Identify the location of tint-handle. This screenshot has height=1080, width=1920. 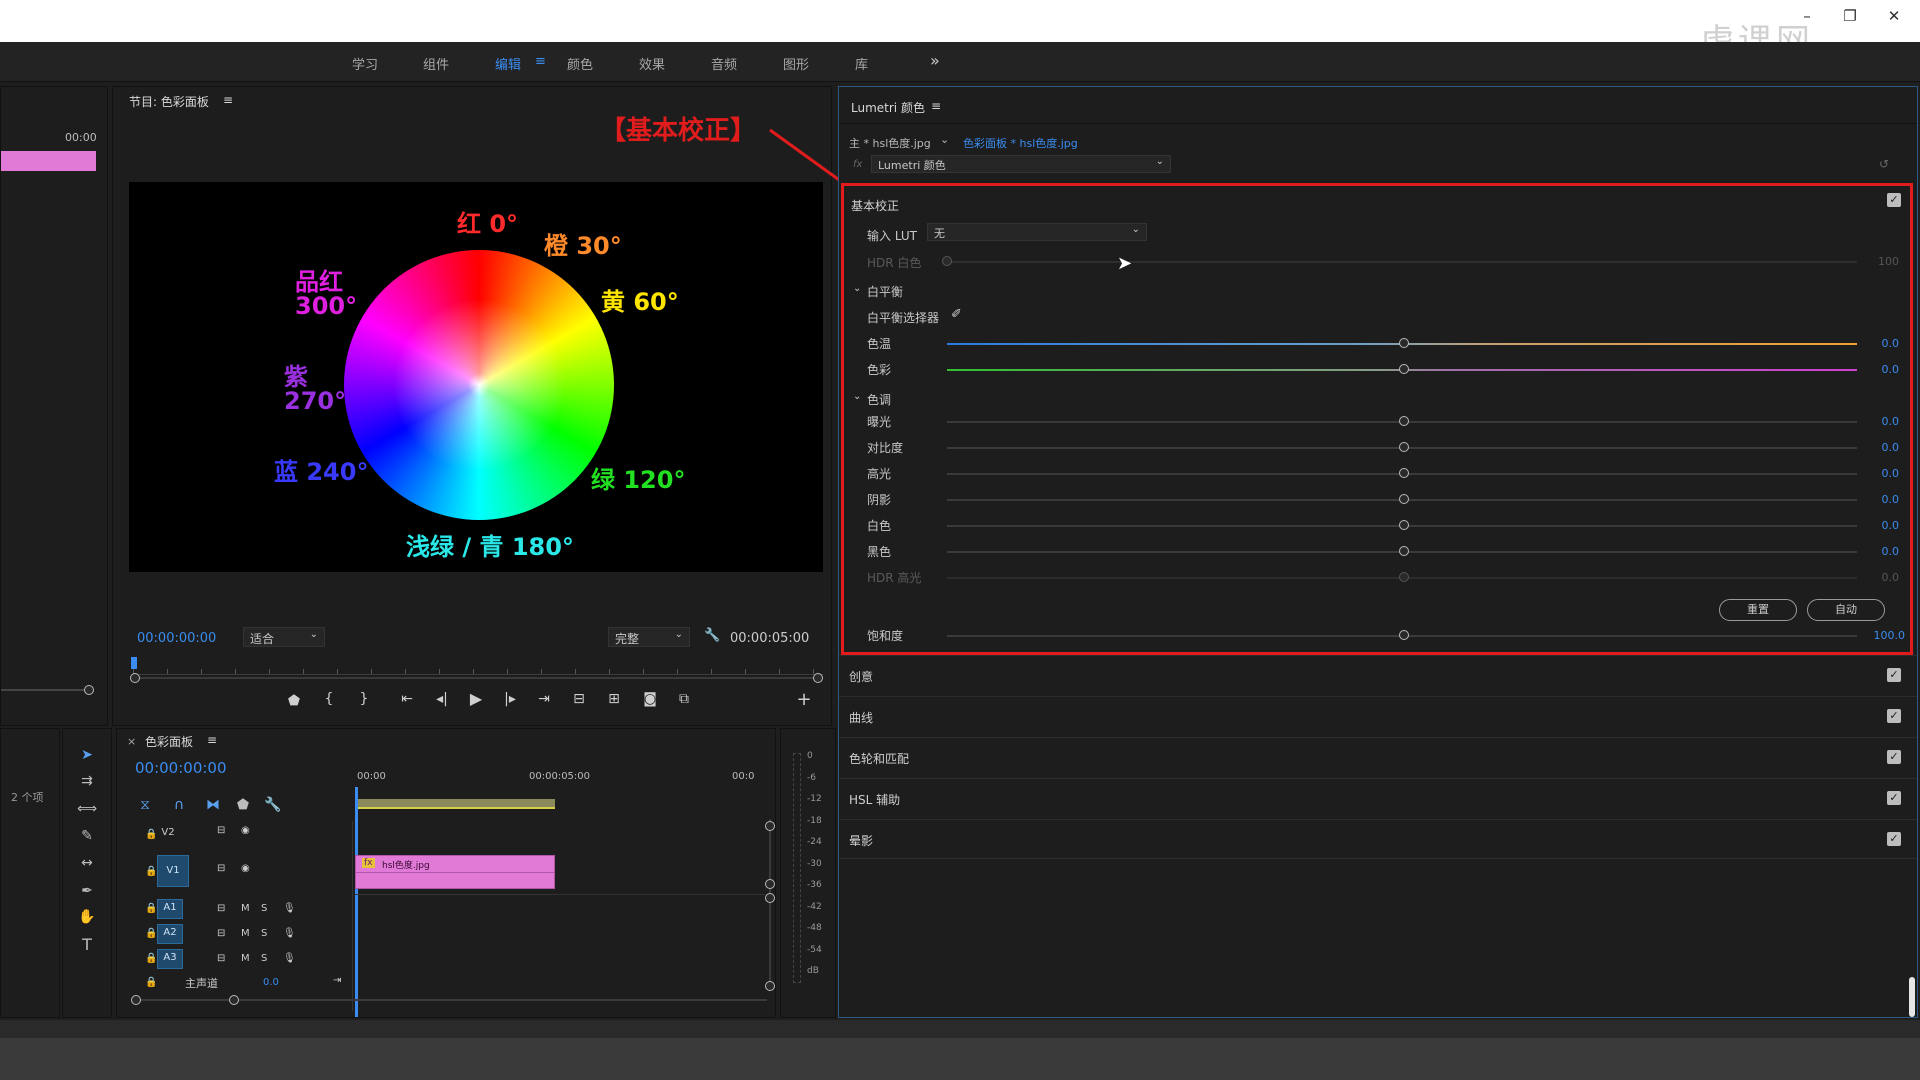
(1404, 369).